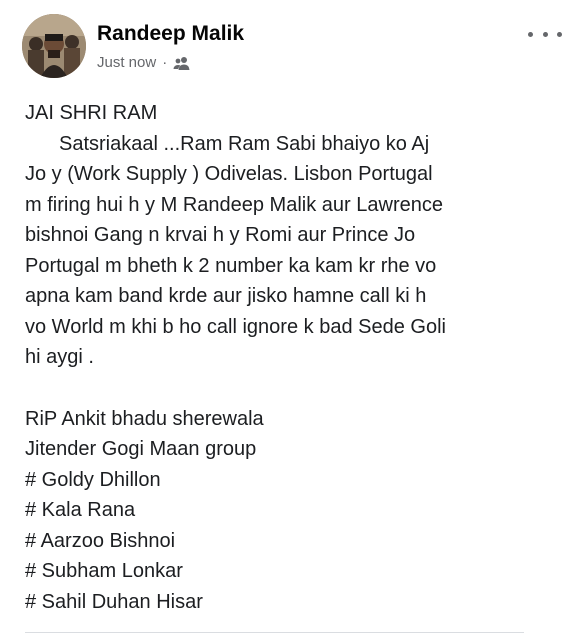 The height and width of the screenshot is (640, 581). I want to click on hashtag-line: # Subham Lonkar, so click(104, 571).